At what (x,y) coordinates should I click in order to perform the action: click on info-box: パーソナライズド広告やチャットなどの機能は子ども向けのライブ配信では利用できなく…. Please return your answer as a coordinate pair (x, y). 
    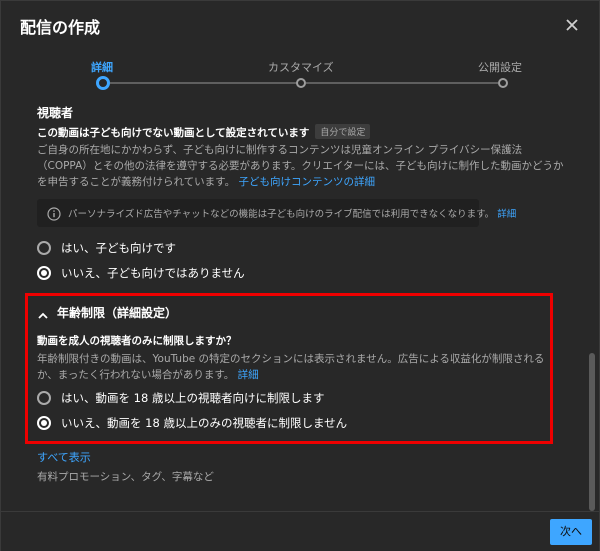
    Looking at the image, I should click on (276, 213).